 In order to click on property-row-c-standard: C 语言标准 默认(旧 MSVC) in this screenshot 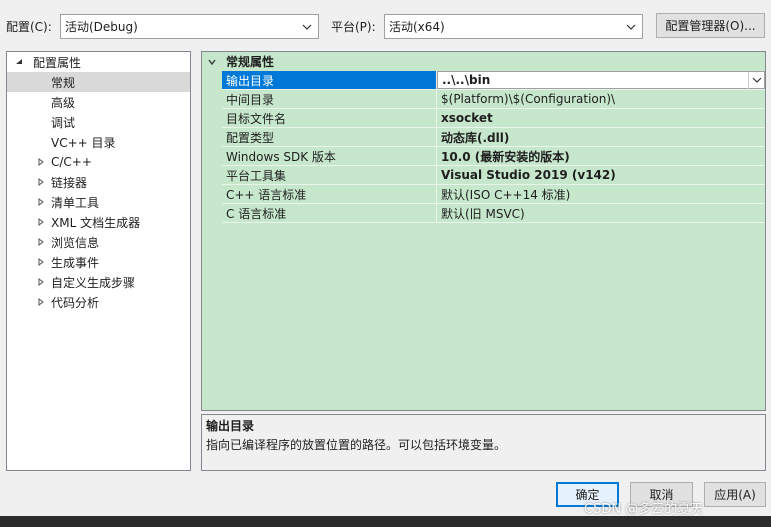, I will do `click(493, 213)`.